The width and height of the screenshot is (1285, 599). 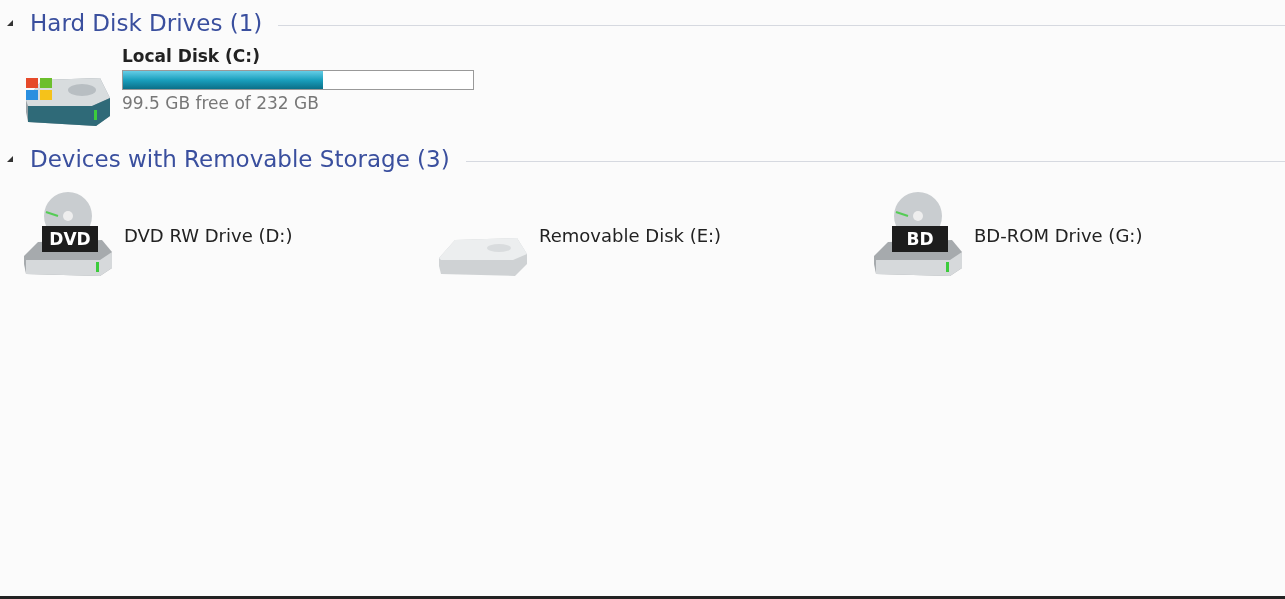 I want to click on disc-label: DVD, so click(x=70, y=239).